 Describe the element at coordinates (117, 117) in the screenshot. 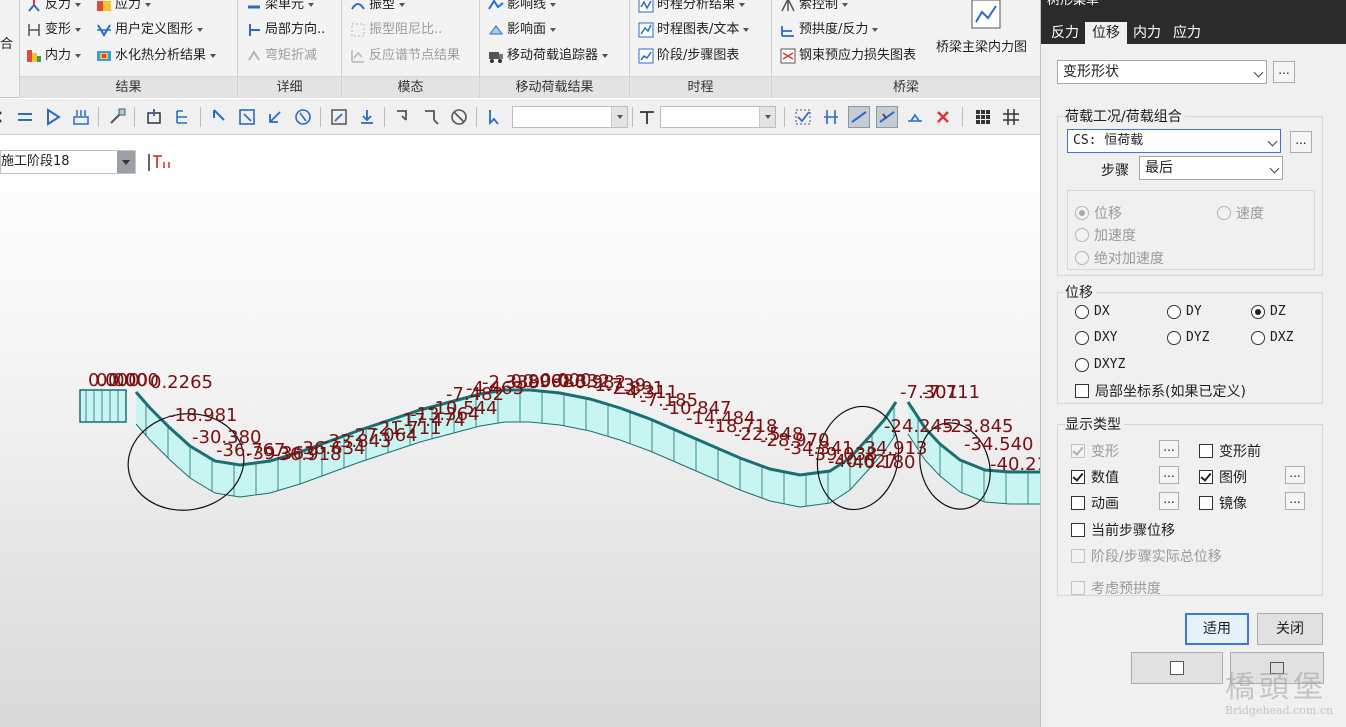

I see `paint-icon` at that location.